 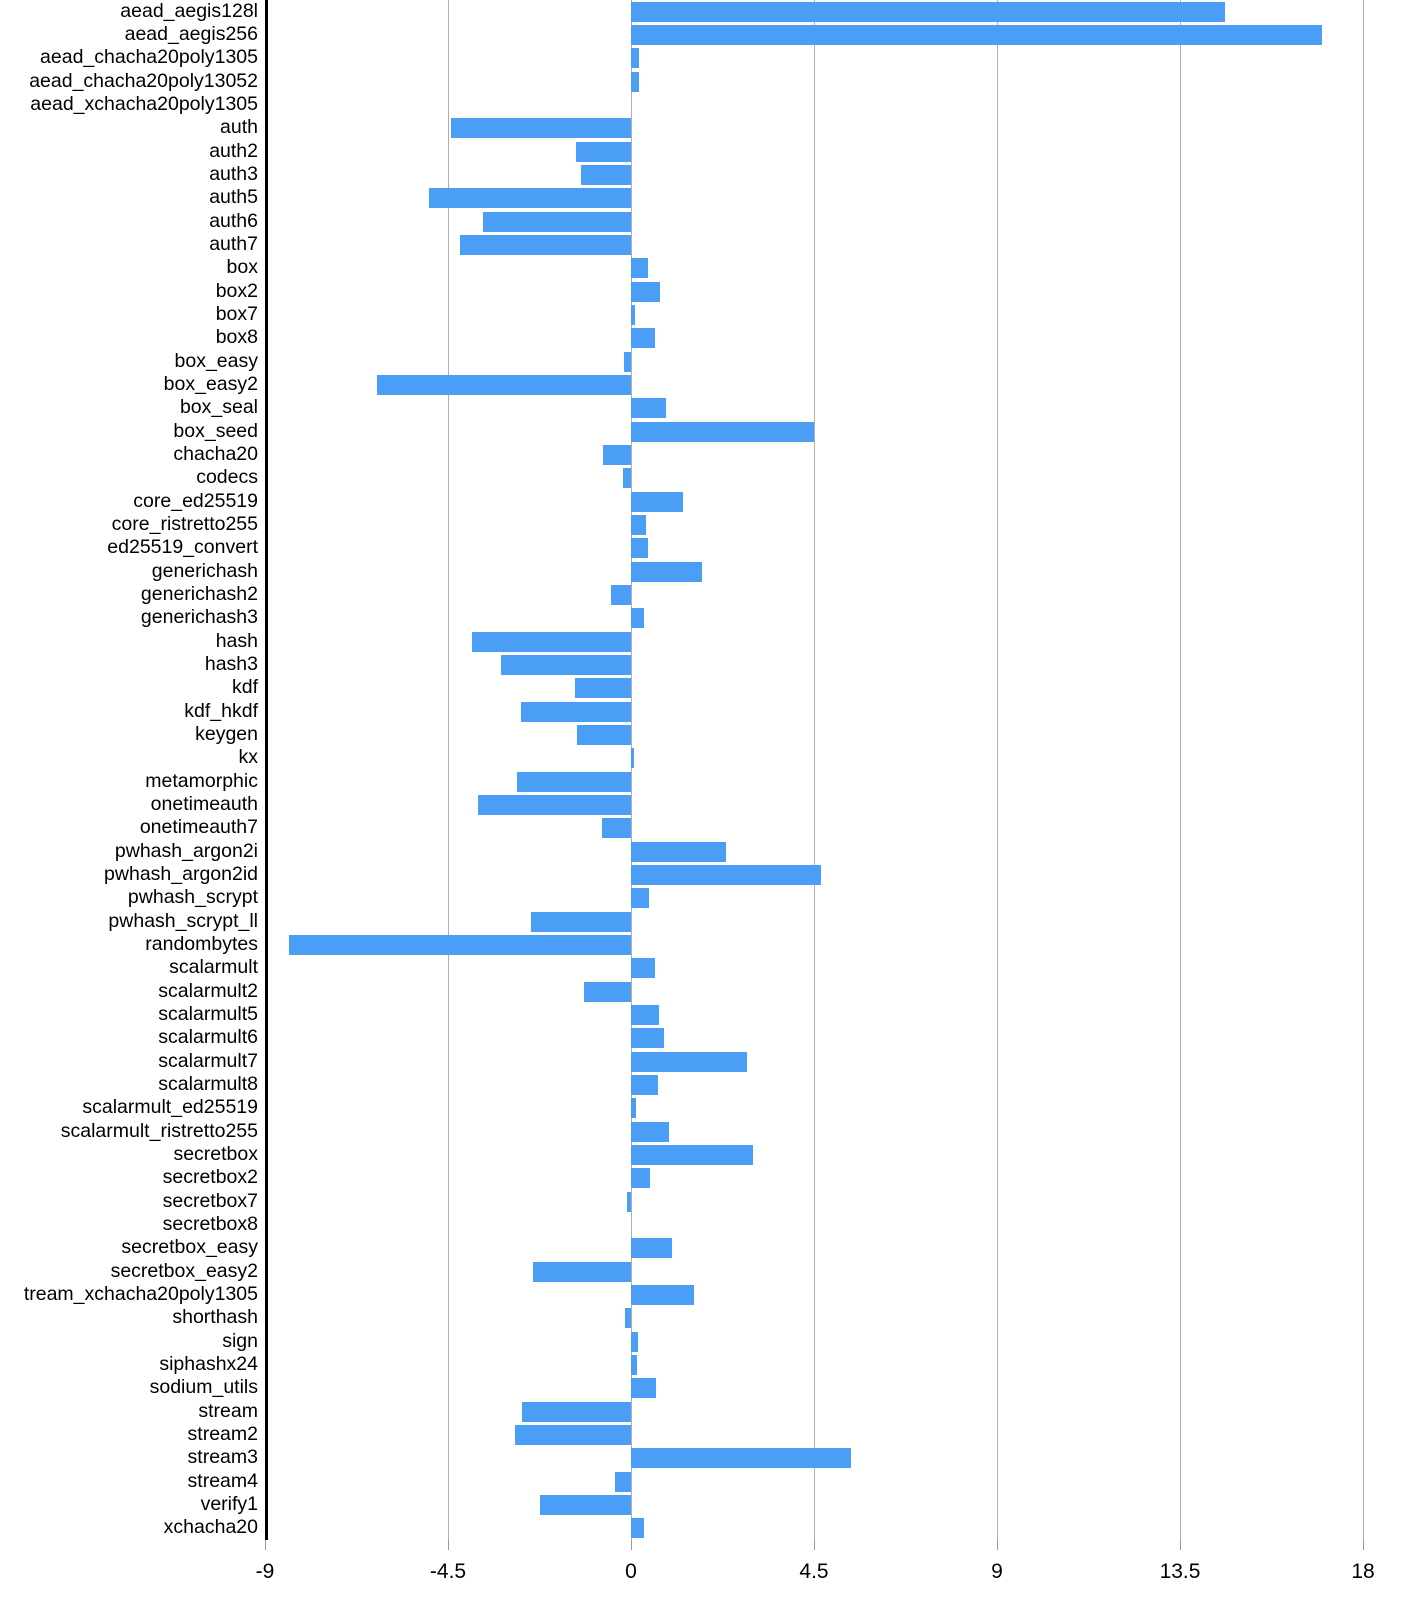 What do you see at coordinates (1180, 1571) in the screenshot?
I see `x-axis-tick-label: 13.5` at bounding box center [1180, 1571].